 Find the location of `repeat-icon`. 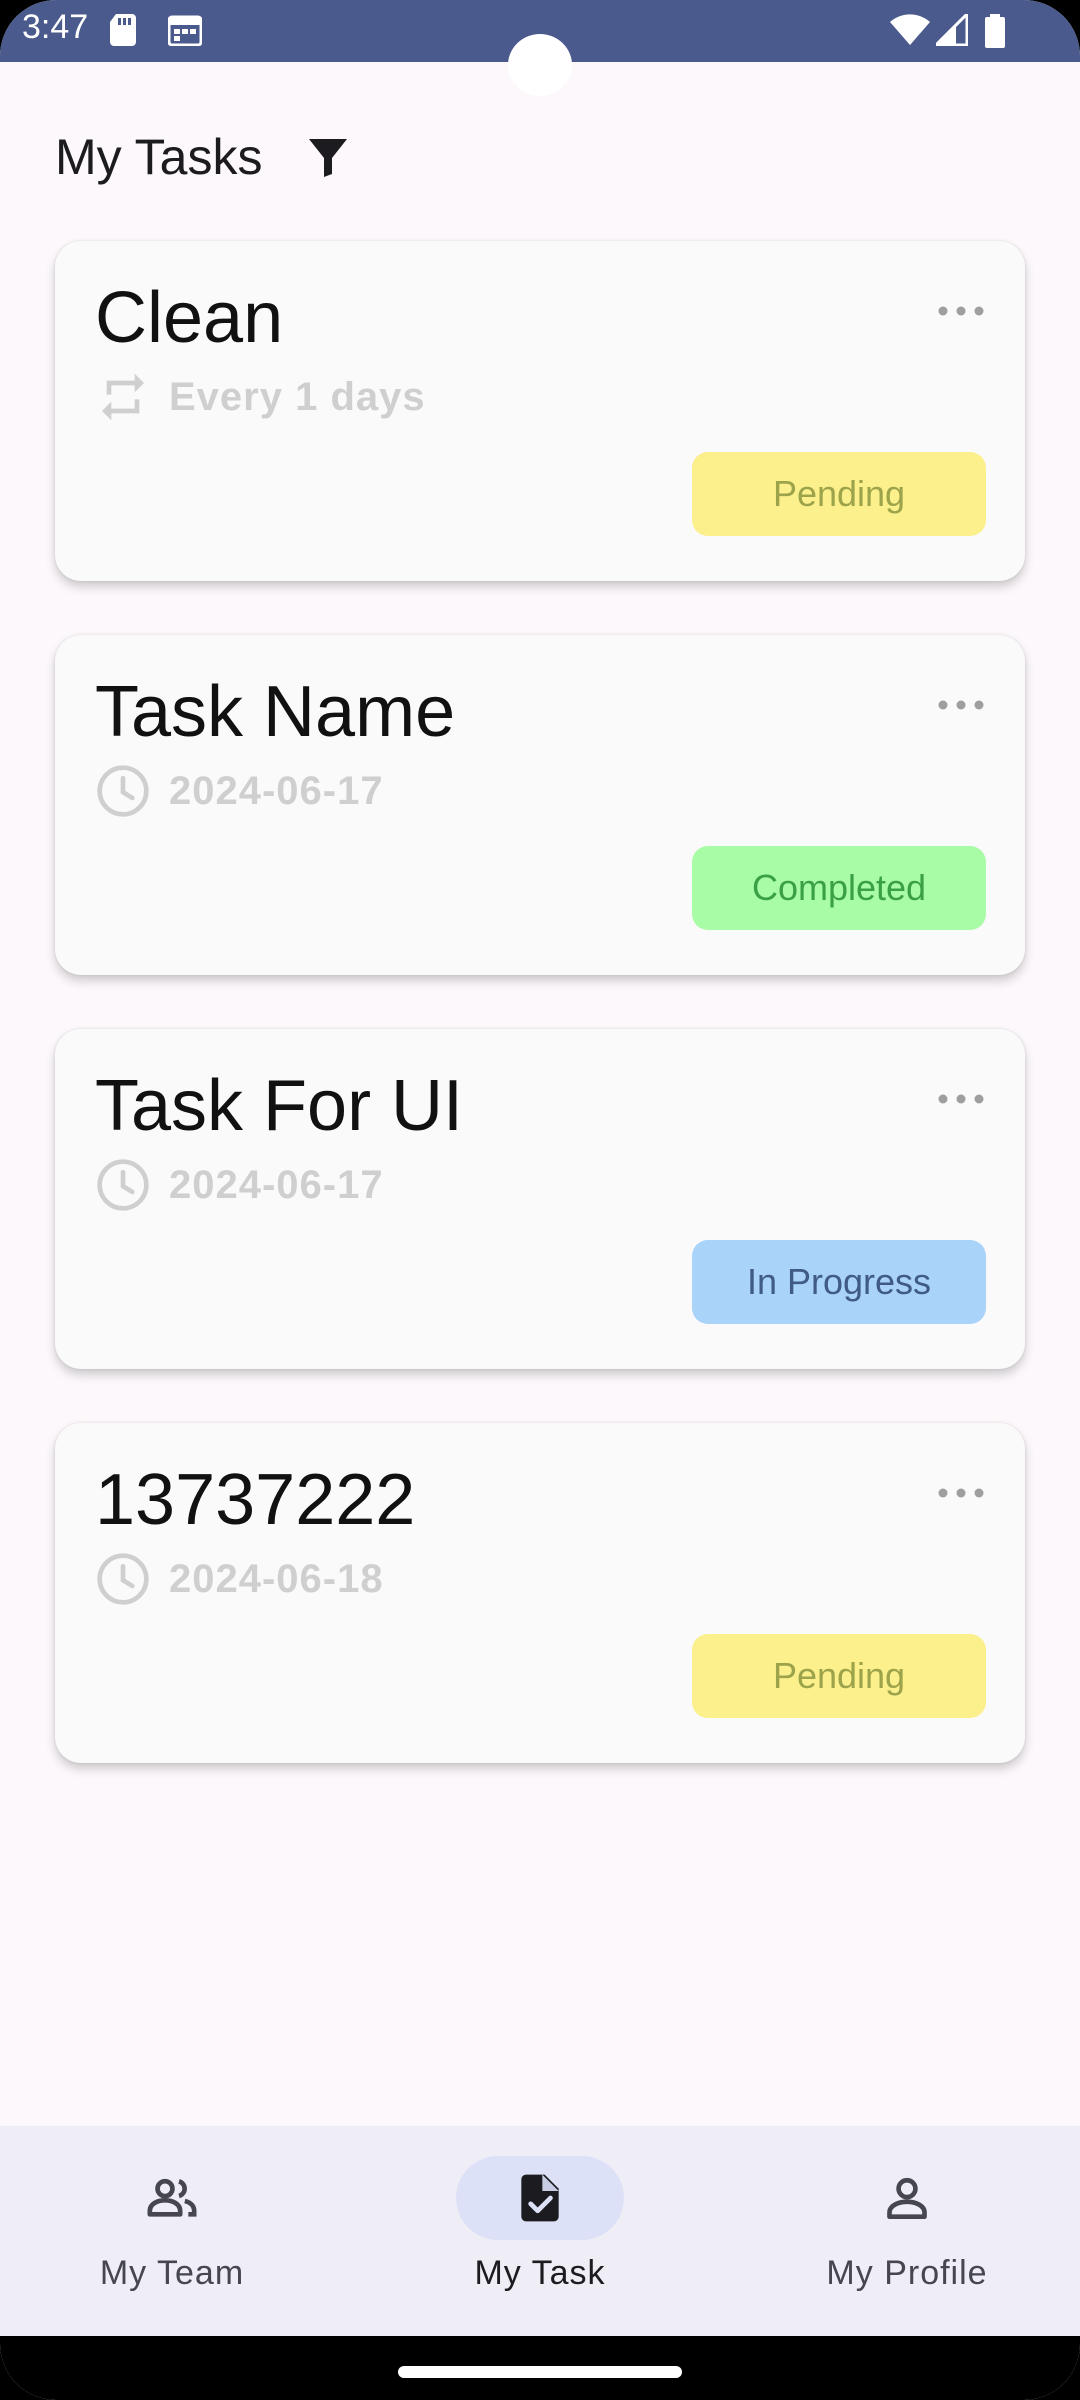

repeat-icon is located at coordinates (123, 397).